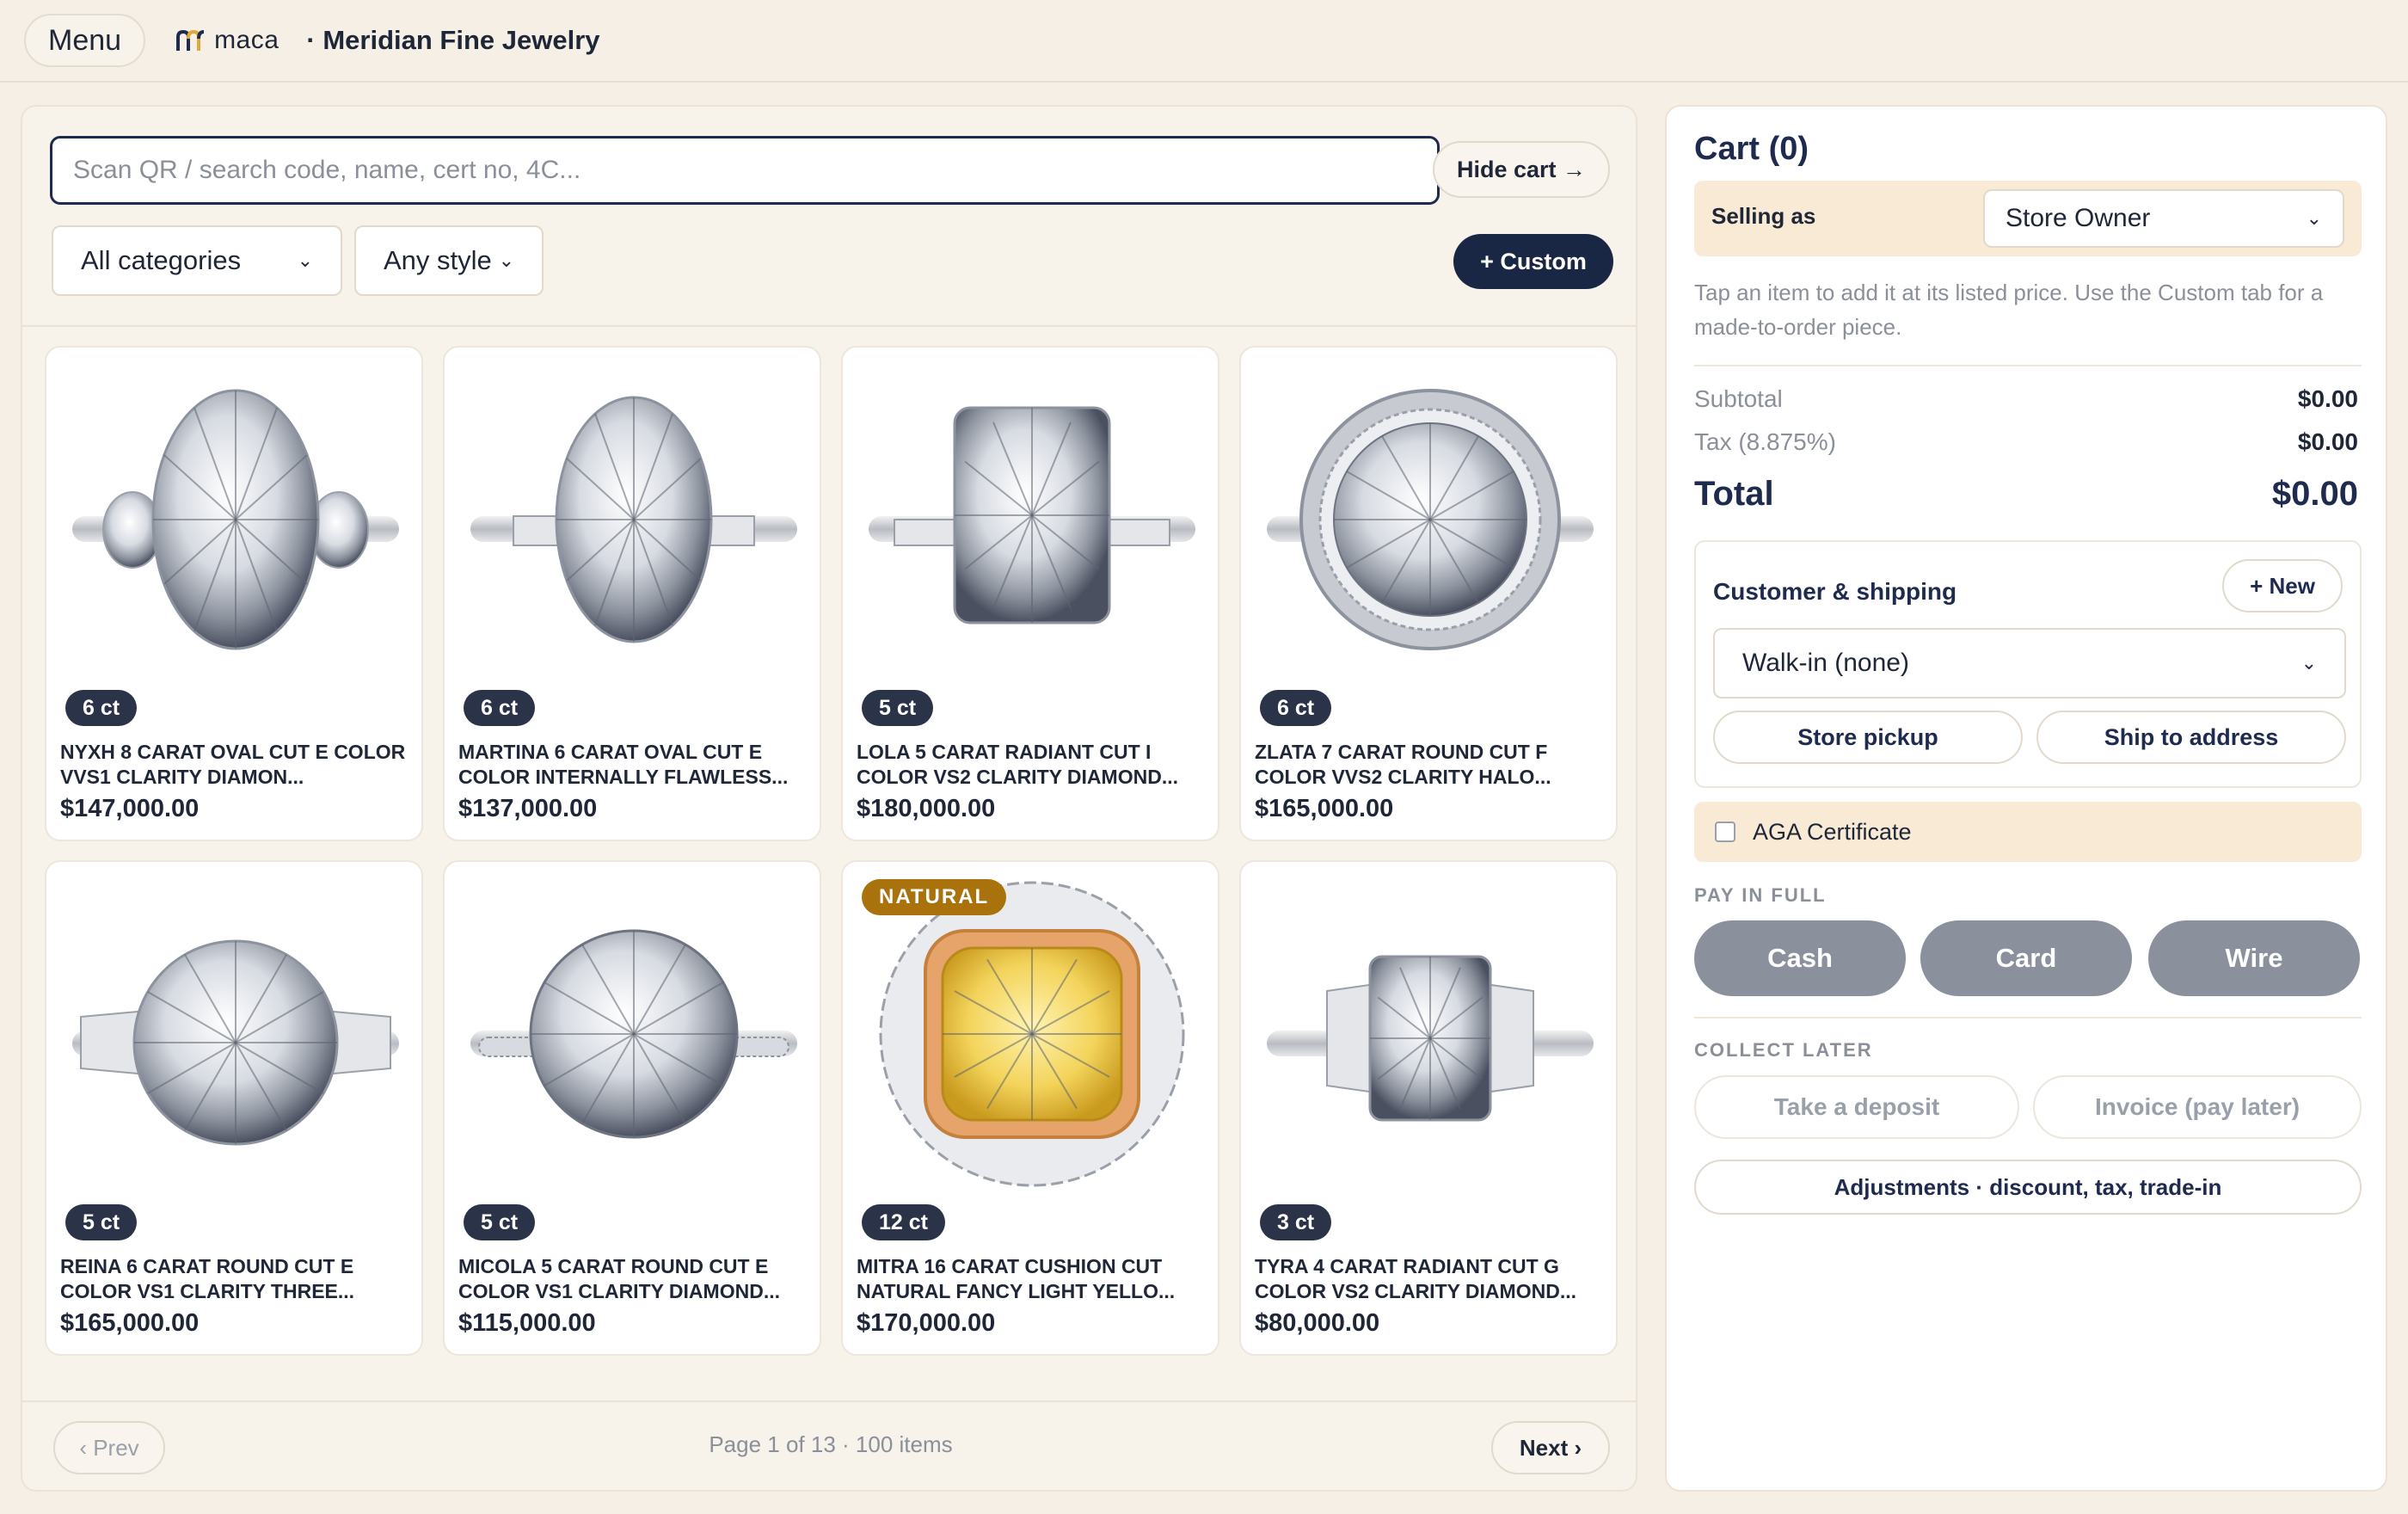  What do you see at coordinates (1868, 737) in the screenshot?
I see `store-pickup-button: Store pickup` at bounding box center [1868, 737].